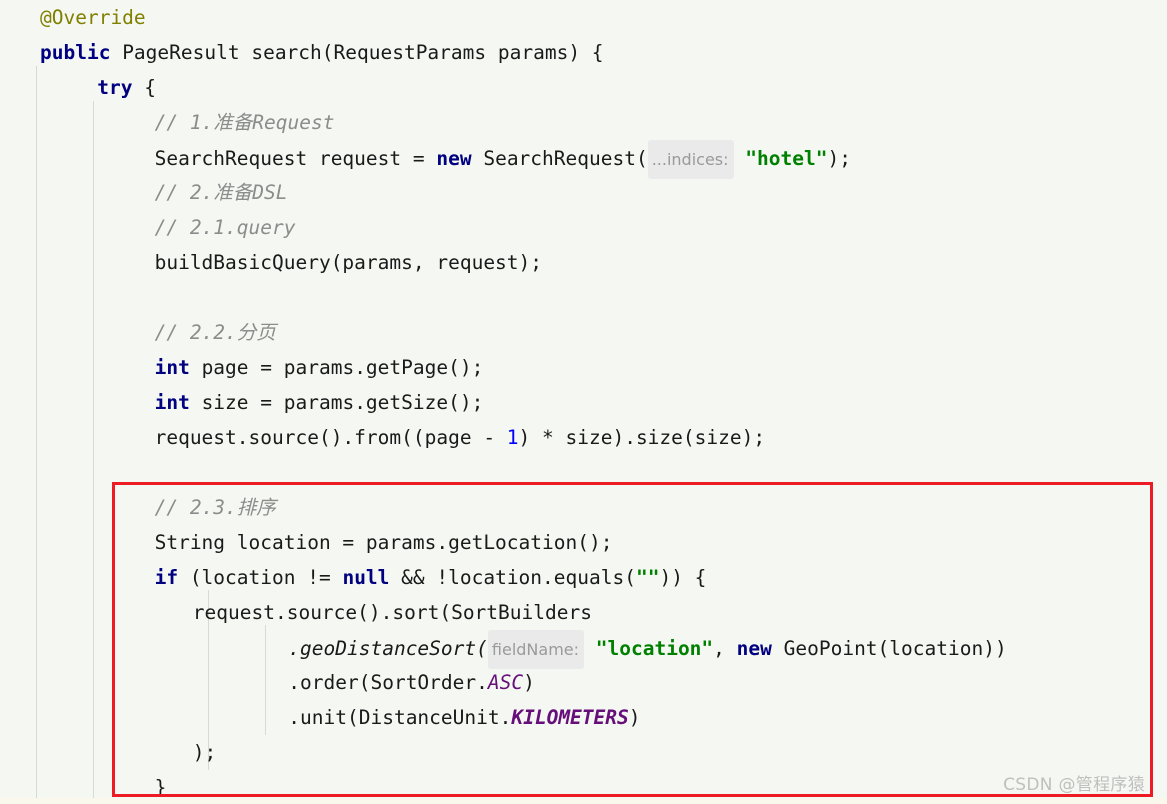 The height and width of the screenshot is (804, 1167). What do you see at coordinates (505, 682) in the screenshot?
I see `constant-token: ASC` at bounding box center [505, 682].